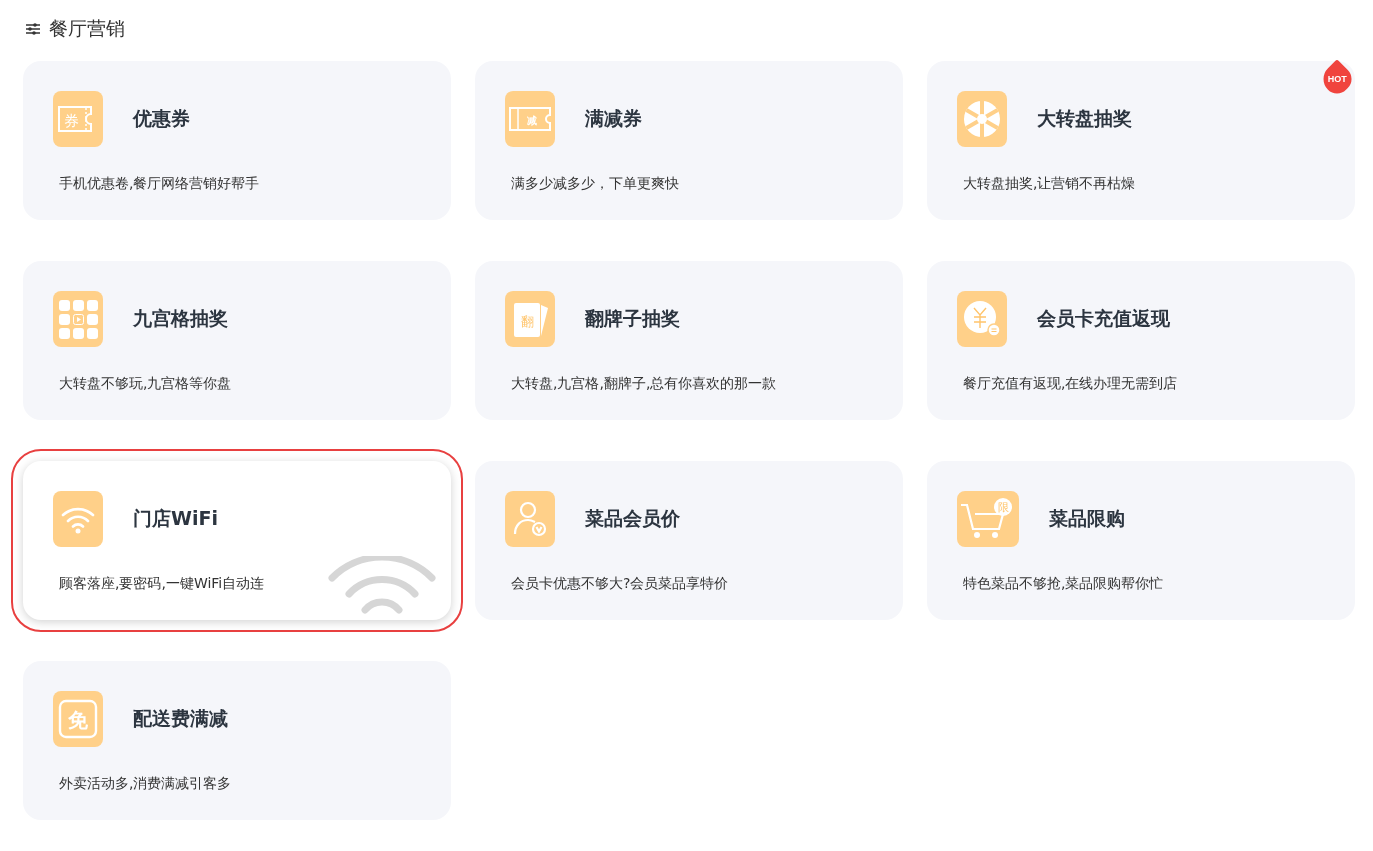 This screenshot has height=851, width=1373. I want to click on free-glyph: 免, so click(78, 720).